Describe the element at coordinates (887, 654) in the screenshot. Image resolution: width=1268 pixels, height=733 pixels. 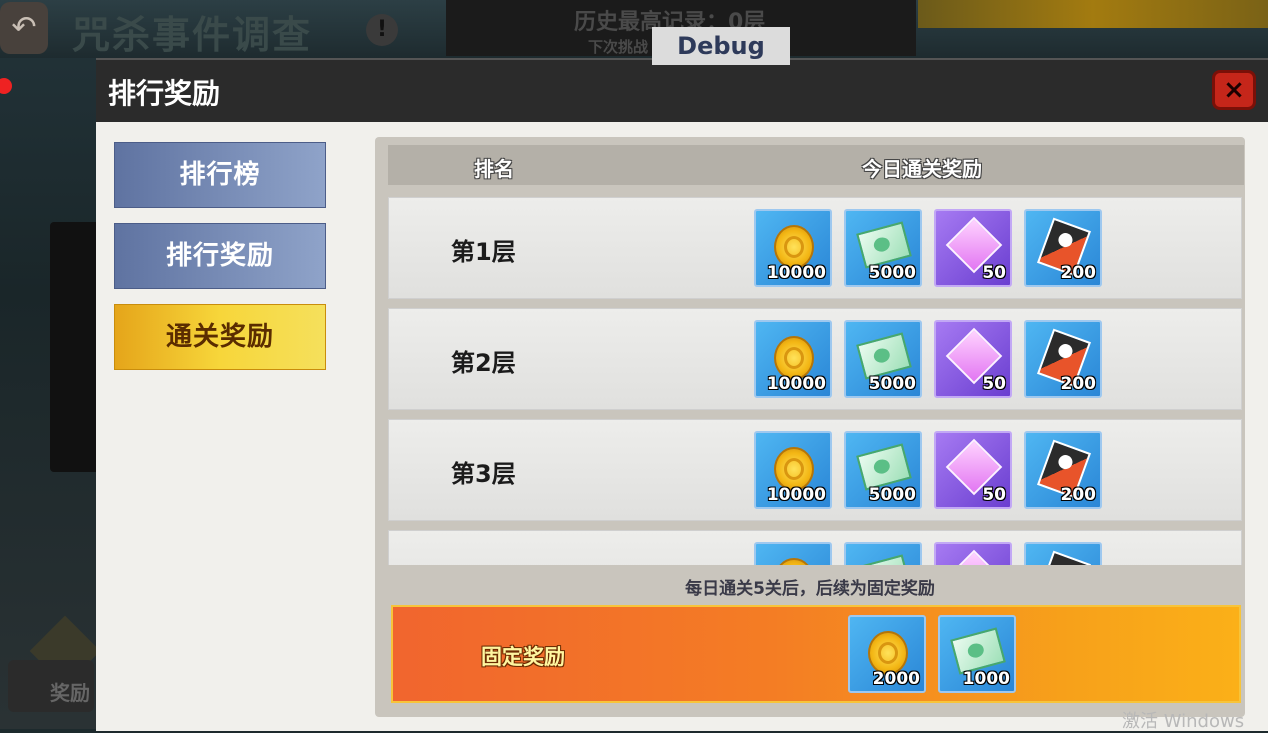
I see `gold-coin-icon: 2000` at that location.